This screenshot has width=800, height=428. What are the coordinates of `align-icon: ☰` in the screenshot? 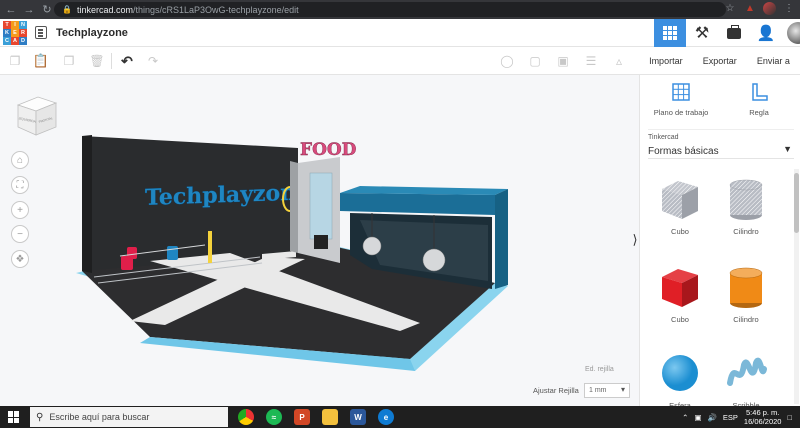 It's located at (591, 61).